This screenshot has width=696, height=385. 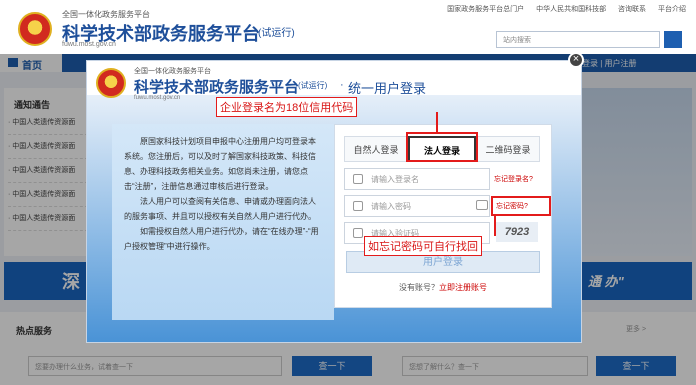 I want to click on username-input: 请输入登录名, so click(x=417, y=179).